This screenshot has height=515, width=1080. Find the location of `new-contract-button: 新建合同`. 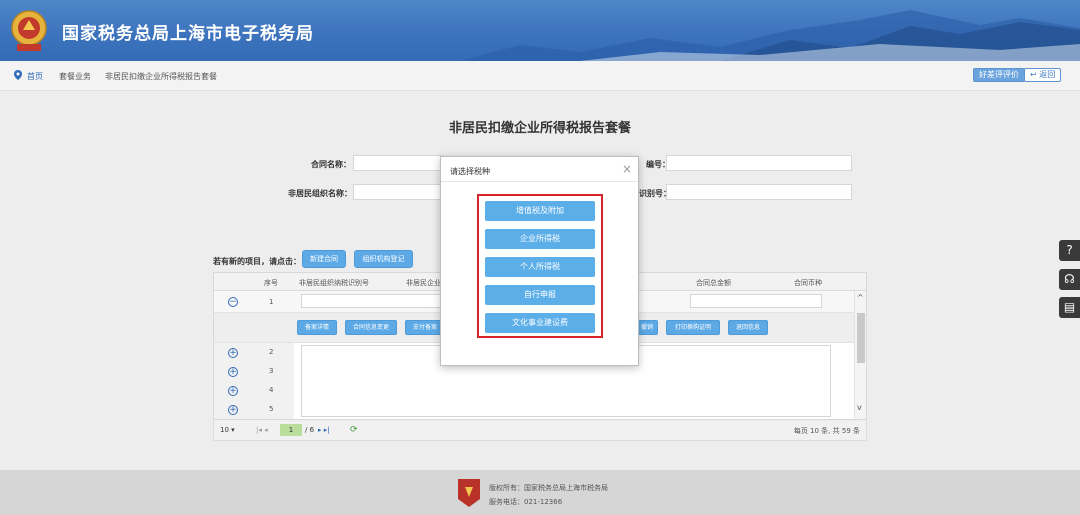

new-contract-button: 新建合同 is located at coordinates (324, 259).